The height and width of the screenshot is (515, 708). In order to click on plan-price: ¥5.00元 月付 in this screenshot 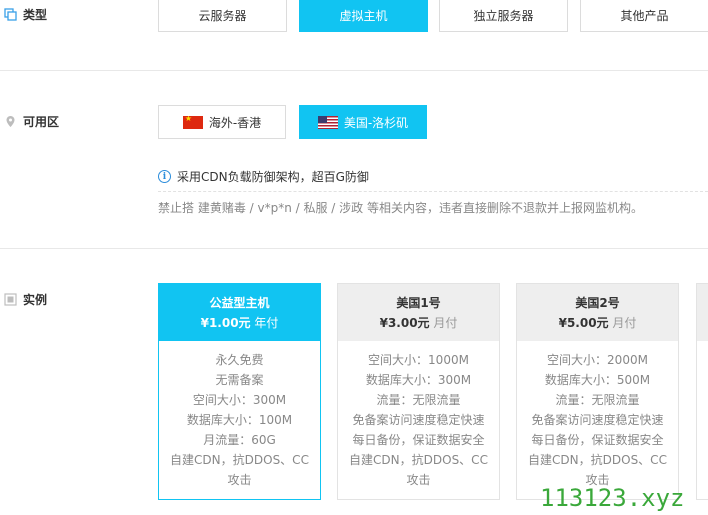, I will do `click(598, 322)`.